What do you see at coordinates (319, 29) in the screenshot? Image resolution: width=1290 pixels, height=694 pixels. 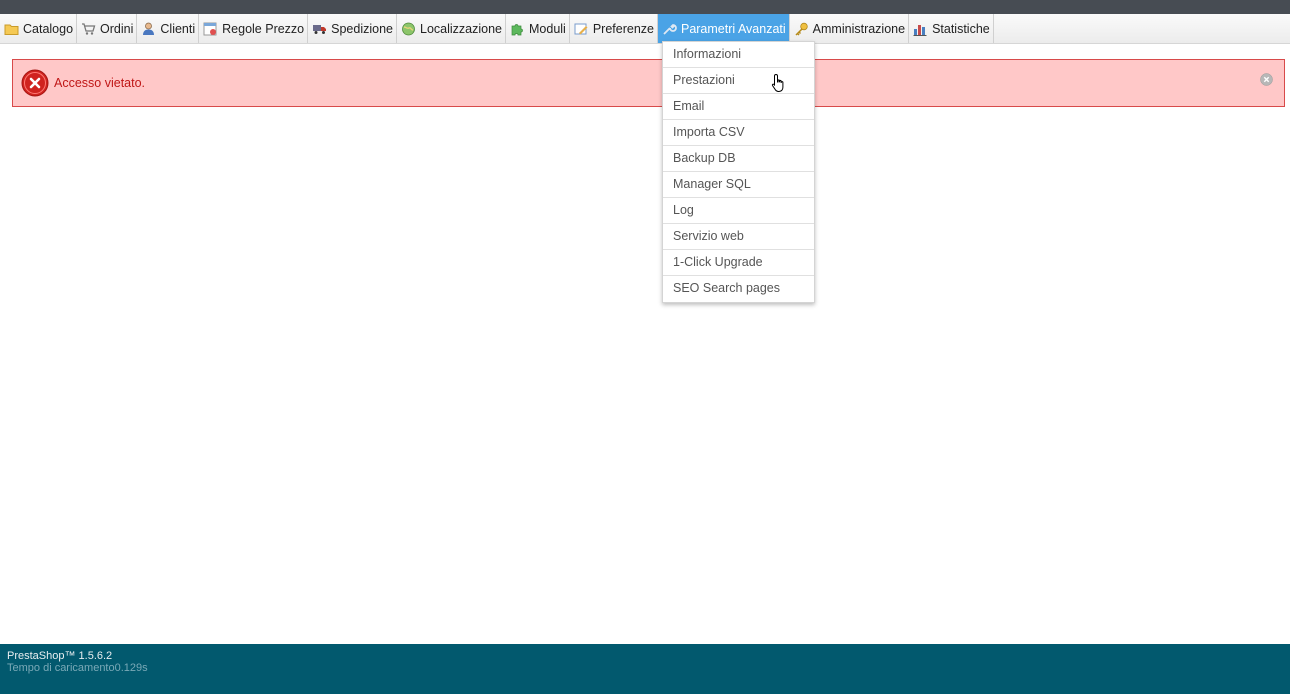 I see `truck-icon` at bounding box center [319, 29].